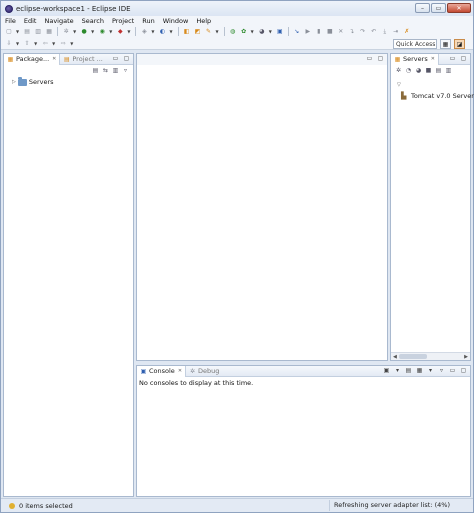 The image size is (474, 513). Describe the element at coordinates (262, 32) in the screenshot. I see `web-browser-icon: ◕` at that location.